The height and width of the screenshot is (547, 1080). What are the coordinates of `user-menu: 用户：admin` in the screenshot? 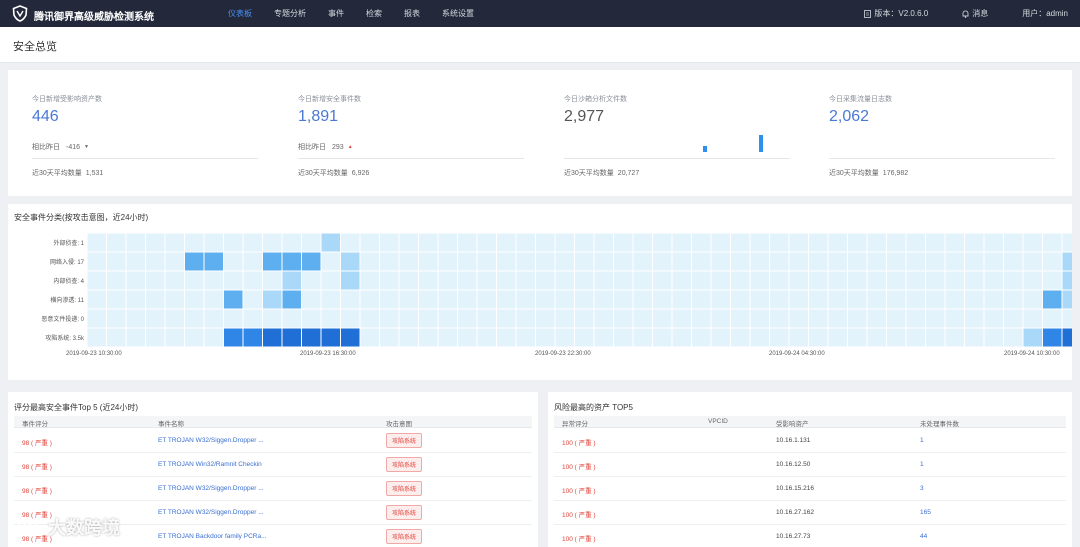 It's located at (1045, 13).